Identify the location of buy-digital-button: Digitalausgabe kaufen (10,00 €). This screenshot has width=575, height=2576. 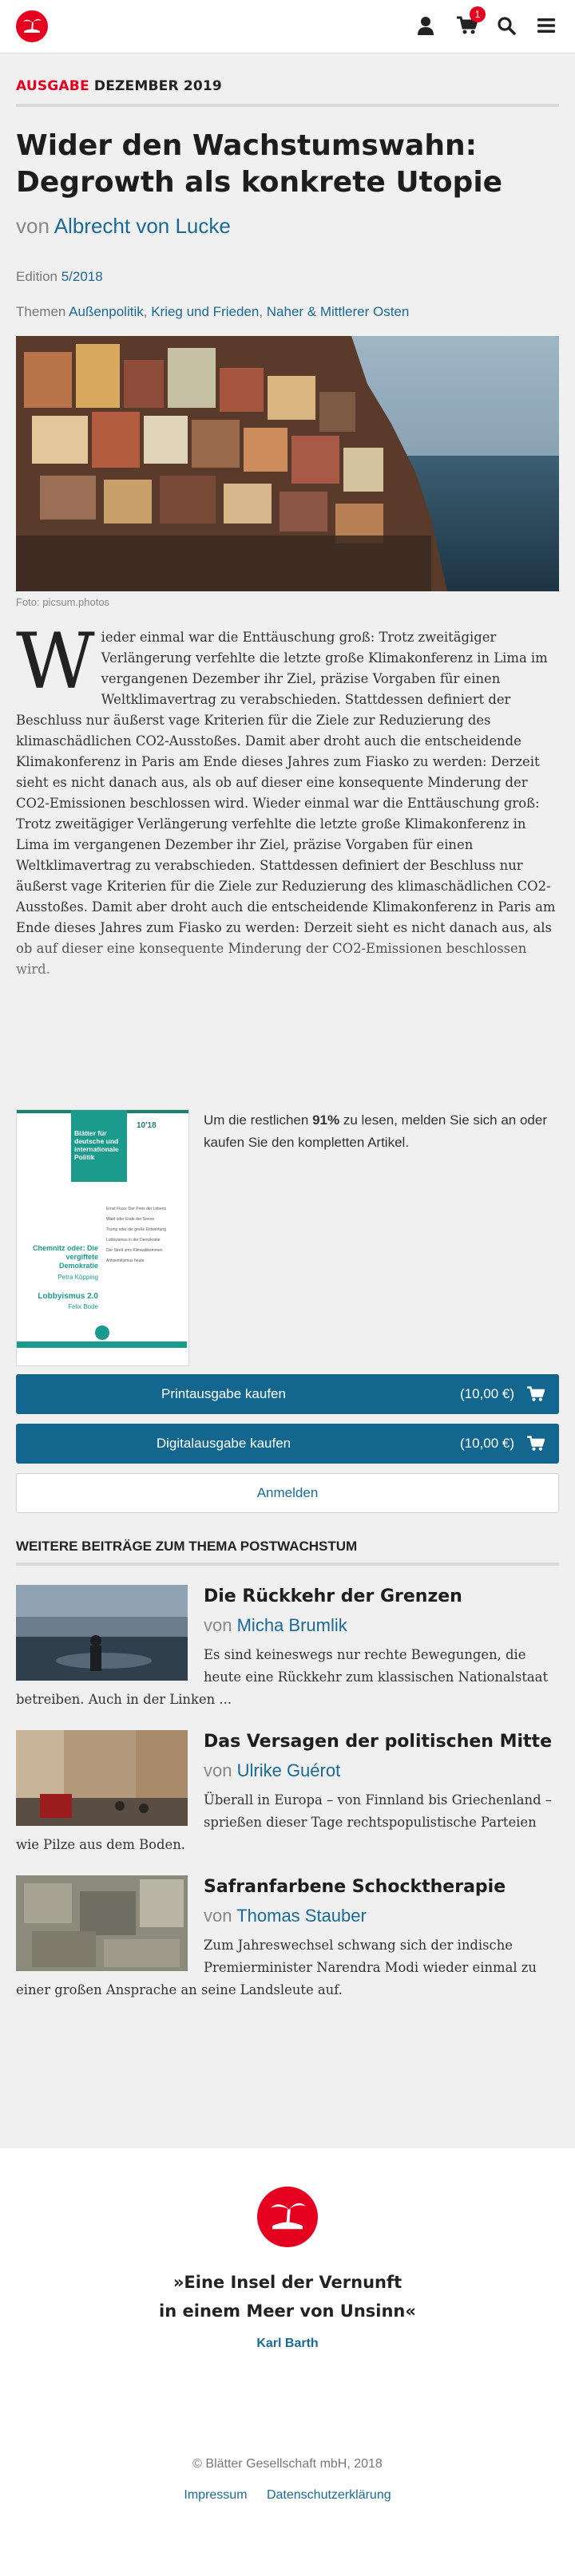
(287, 1444).